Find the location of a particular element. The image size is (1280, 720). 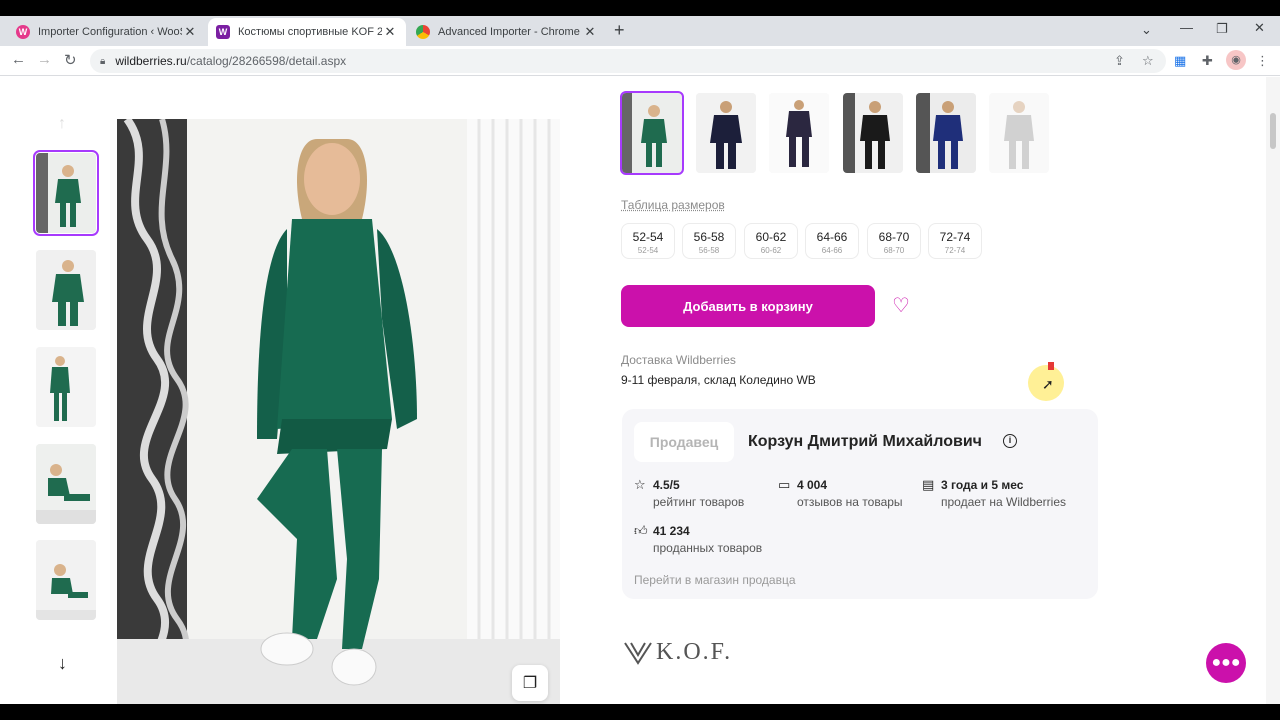

color-variant-grey is located at coordinates (1019, 133).